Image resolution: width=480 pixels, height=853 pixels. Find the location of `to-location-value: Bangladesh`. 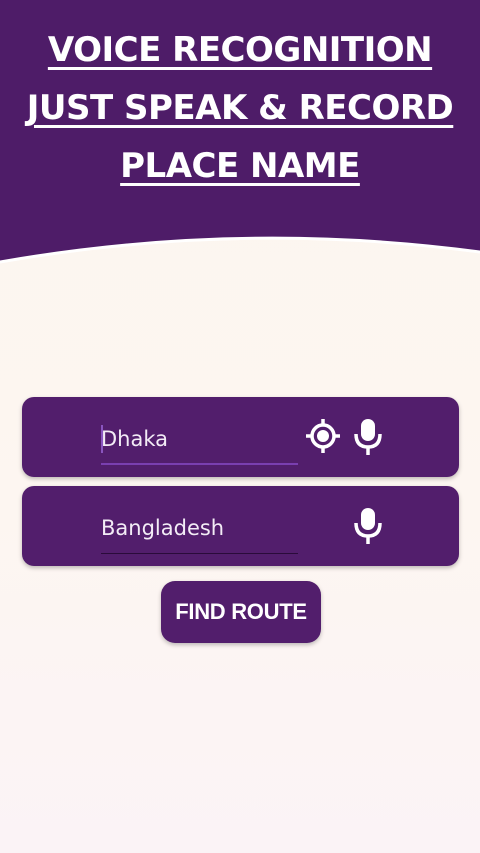

to-location-value: Bangladesh is located at coordinates (163, 528).